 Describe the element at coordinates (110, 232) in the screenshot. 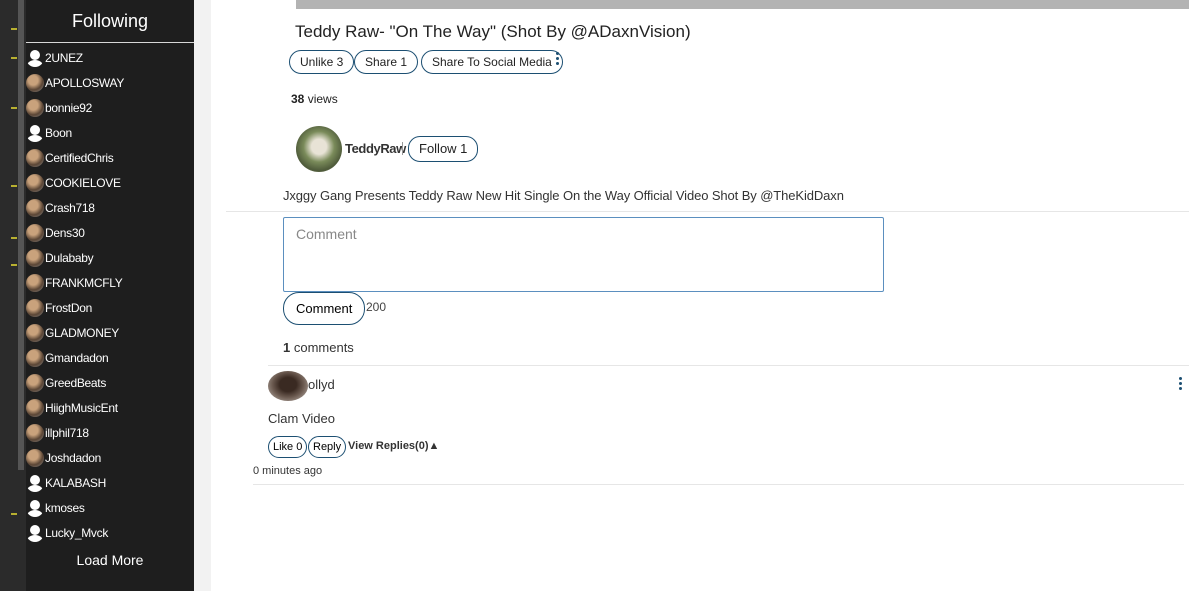

I see `following-item: Dens30` at that location.